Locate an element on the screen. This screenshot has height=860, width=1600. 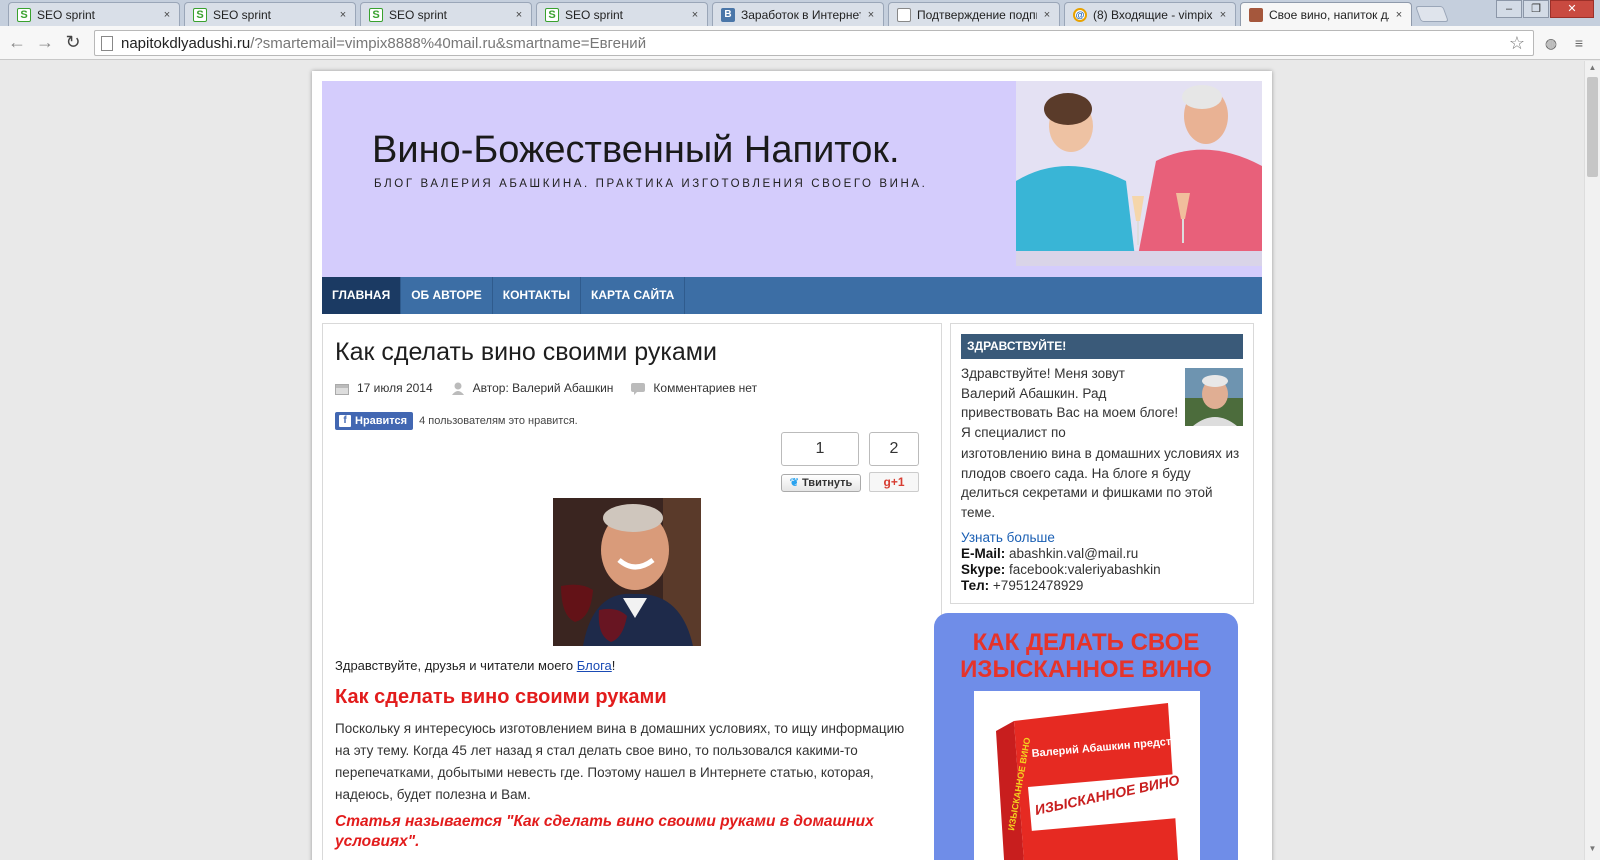
browser-tab: B Заработок в Интернете × is located at coordinates (798, 14).